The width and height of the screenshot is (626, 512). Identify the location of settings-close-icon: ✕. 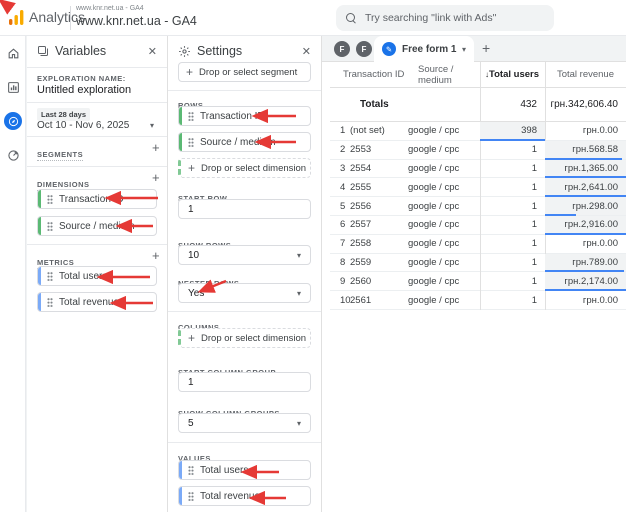
(306, 51).